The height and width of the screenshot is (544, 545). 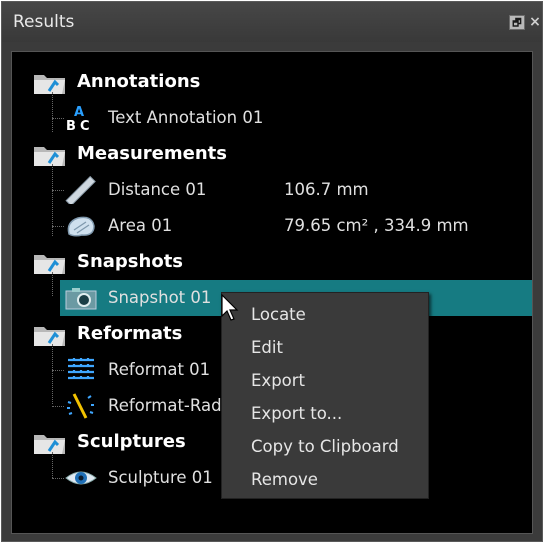 What do you see at coordinates (272, 190) in the screenshot?
I see `tree-item-distance: Distance 01 106.7 mm` at bounding box center [272, 190].